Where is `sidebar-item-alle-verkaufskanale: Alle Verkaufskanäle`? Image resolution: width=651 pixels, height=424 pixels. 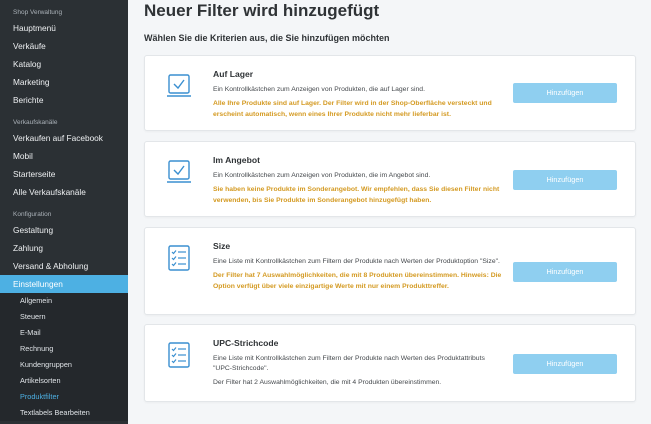 sidebar-item-alle-verkaufskanale: Alle Verkaufskanäle is located at coordinates (64, 192).